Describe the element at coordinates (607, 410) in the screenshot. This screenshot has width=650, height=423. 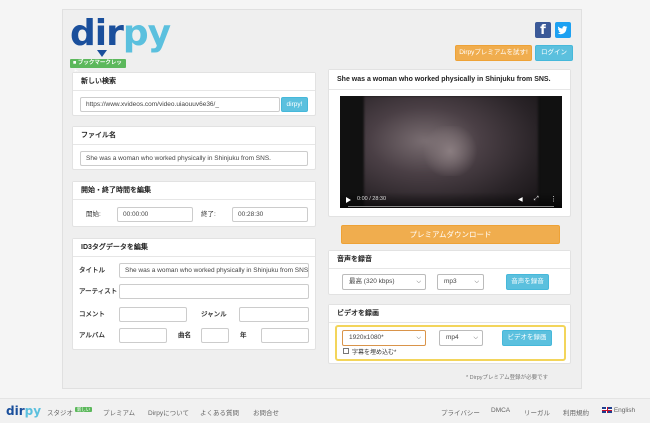
I see `uk-flag-icon` at that location.